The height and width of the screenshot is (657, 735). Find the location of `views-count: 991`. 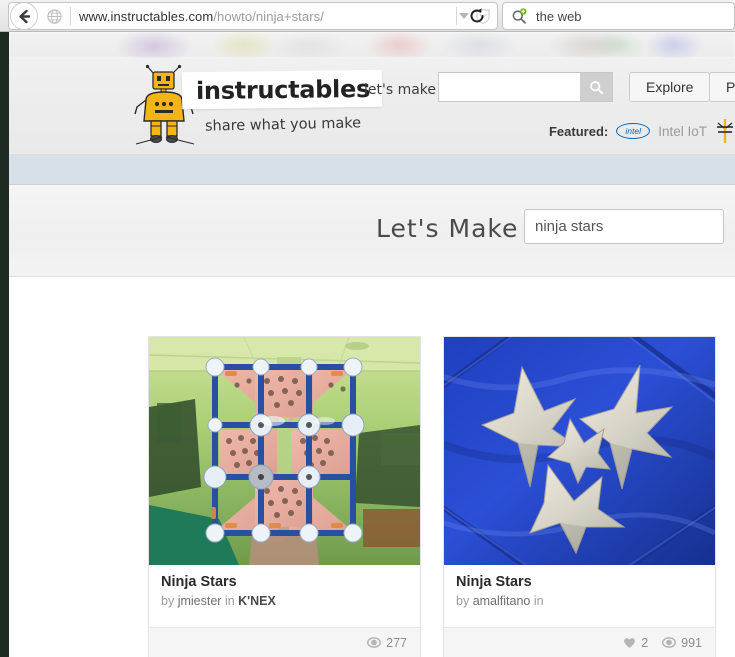

views-count: 991 is located at coordinates (691, 642).